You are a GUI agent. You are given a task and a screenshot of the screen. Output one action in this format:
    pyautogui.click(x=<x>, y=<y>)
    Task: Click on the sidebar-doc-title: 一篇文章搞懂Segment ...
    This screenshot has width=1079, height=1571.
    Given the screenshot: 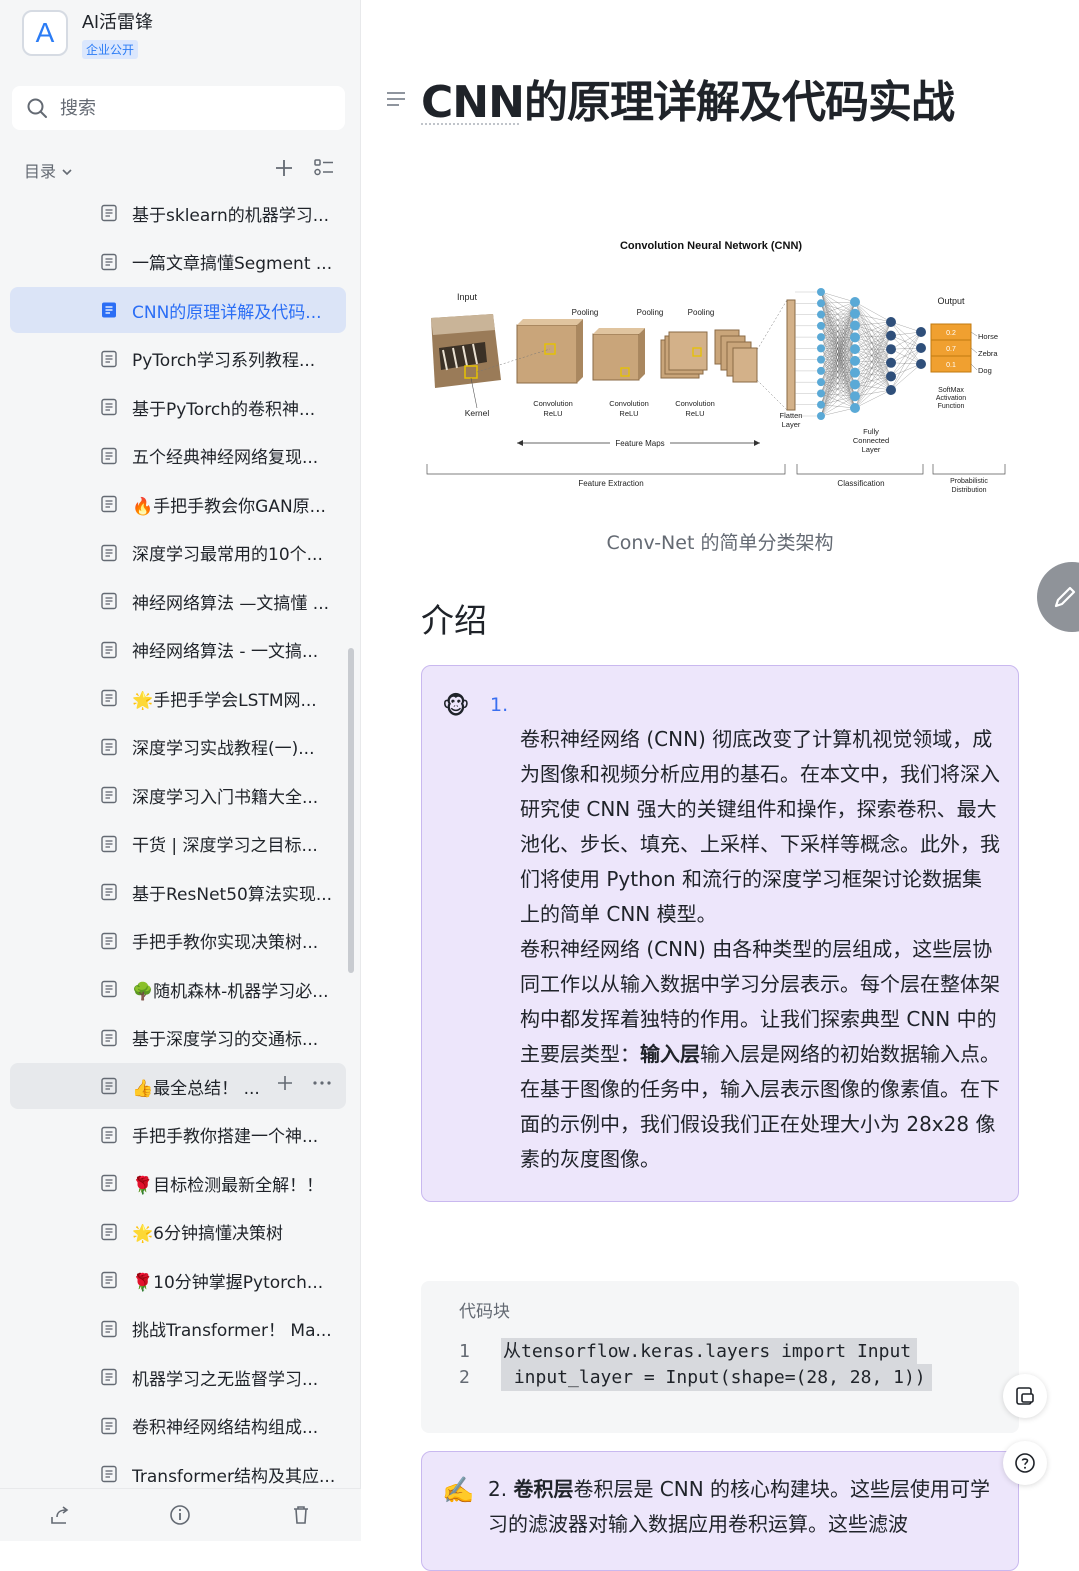 What is the action you would take?
    pyautogui.click(x=232, y=261)
    